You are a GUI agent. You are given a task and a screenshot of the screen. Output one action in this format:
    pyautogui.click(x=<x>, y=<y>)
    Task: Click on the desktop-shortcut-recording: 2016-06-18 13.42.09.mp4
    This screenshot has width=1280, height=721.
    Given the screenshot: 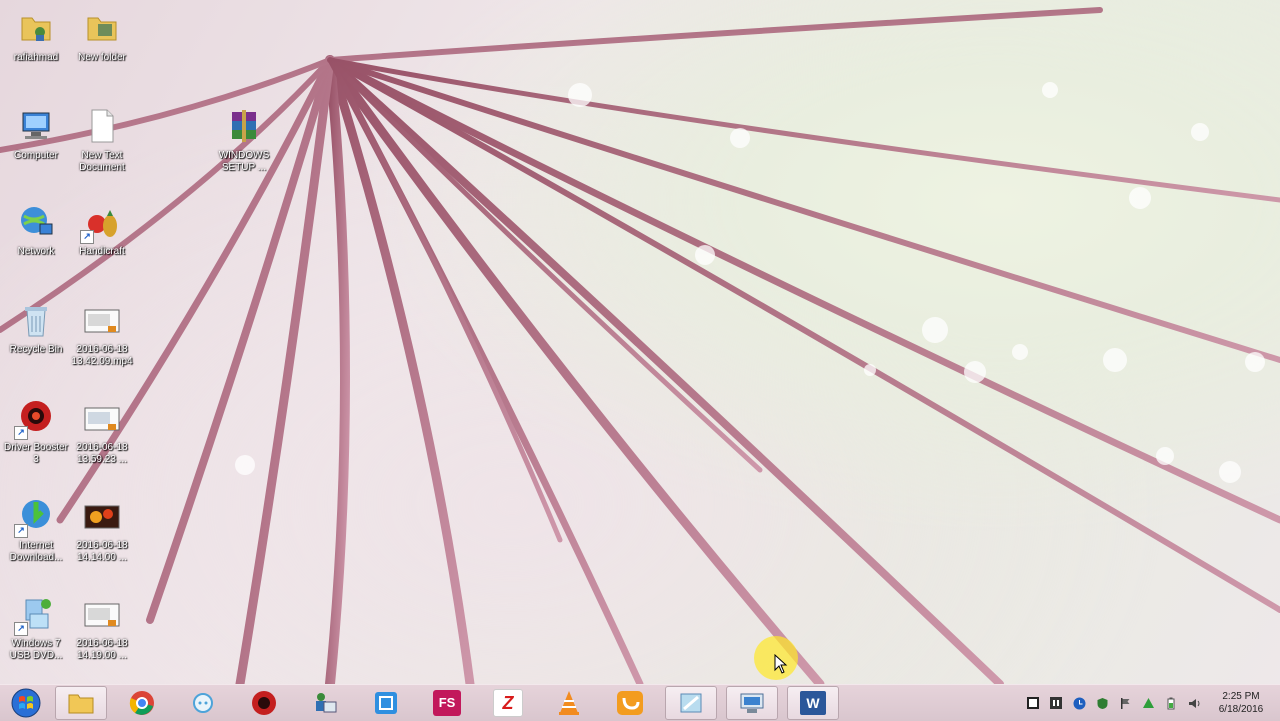 What is the action you would take?
    pyautogui.click(x=102, y=341)
    